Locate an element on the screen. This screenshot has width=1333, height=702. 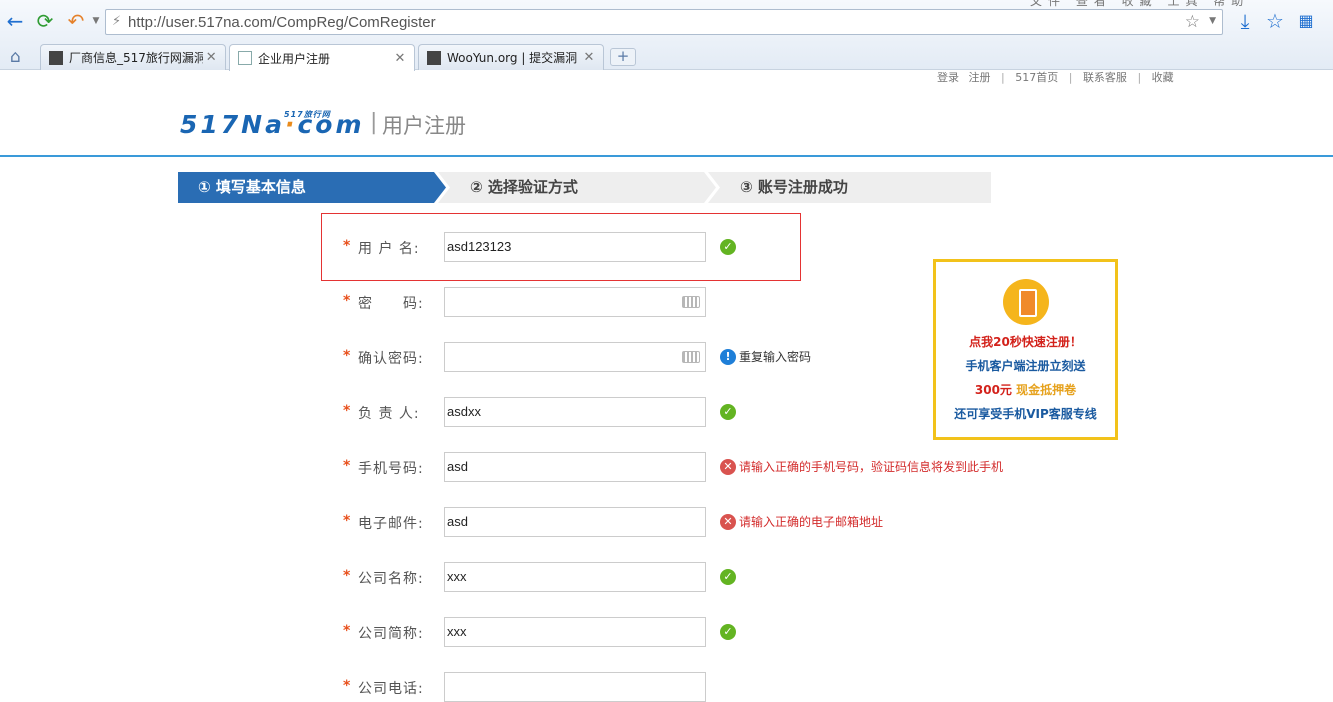
header-divider is located at coordinates (666, 156).